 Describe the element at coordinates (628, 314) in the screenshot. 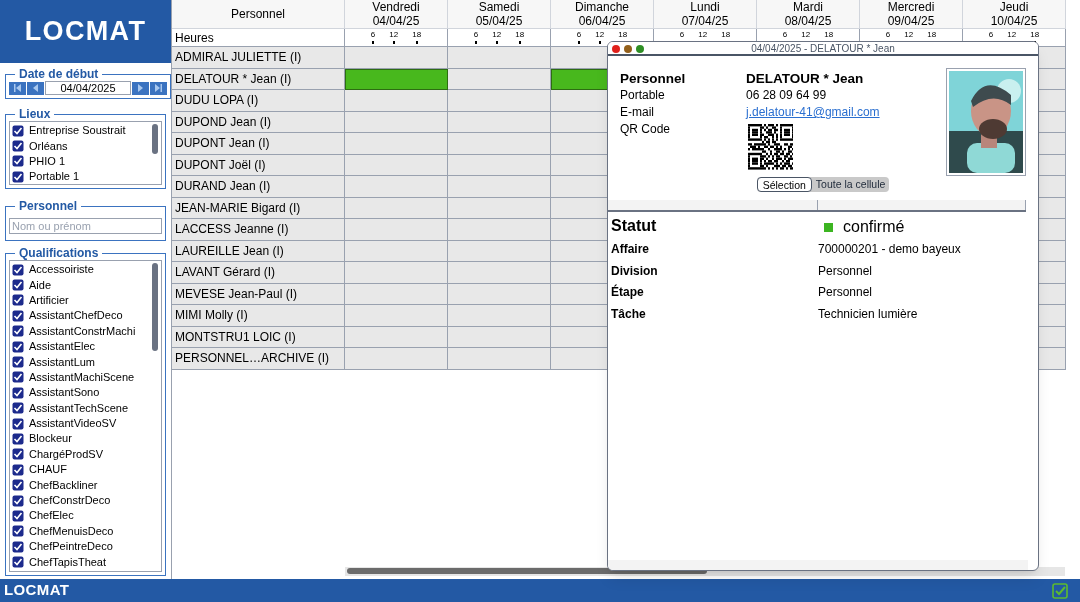

I see `detail-label: Tâche` at that location.